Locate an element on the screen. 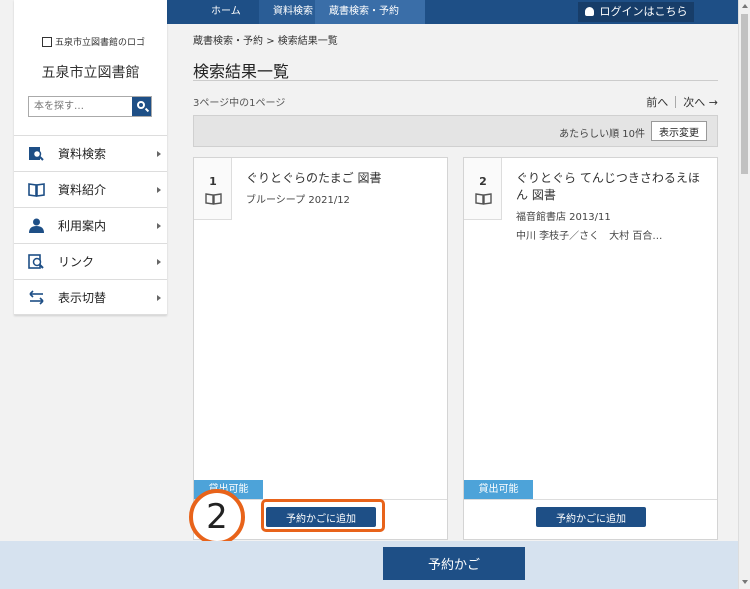  sidebar-item-material-intro: 資料紹介 is located at coordinates (90, 189).